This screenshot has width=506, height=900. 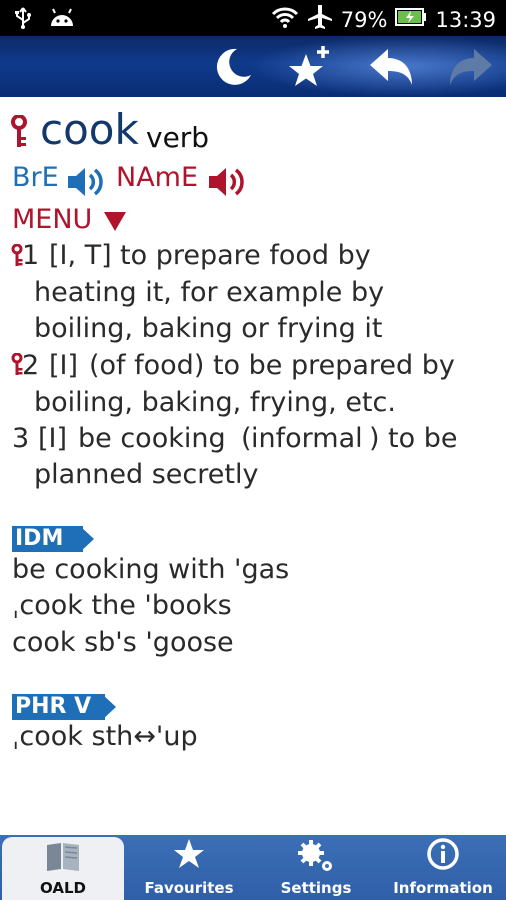 I want to click on register-paren: (, so click(x=246, y=438).